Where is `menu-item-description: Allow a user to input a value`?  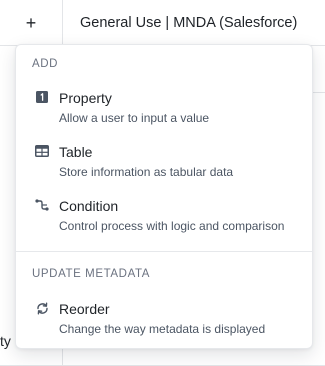 menu-item-description: Allow a user to input a value is located at coordinates (134, 118).